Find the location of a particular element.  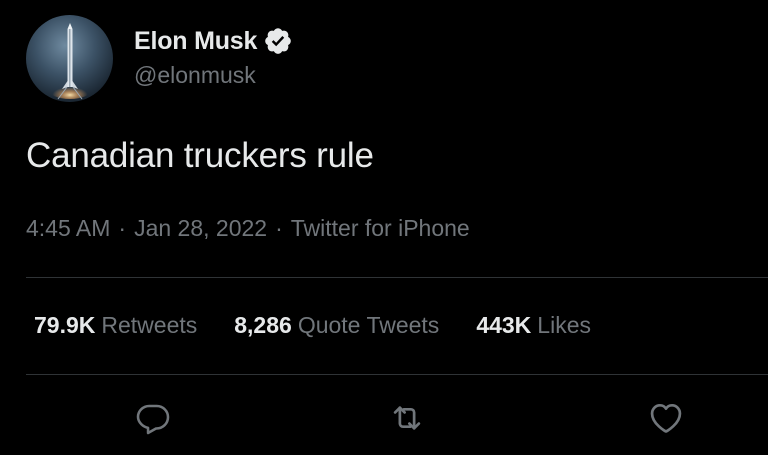

tweet-source: Twitter for iPhone is located at coordinates (380, 228).